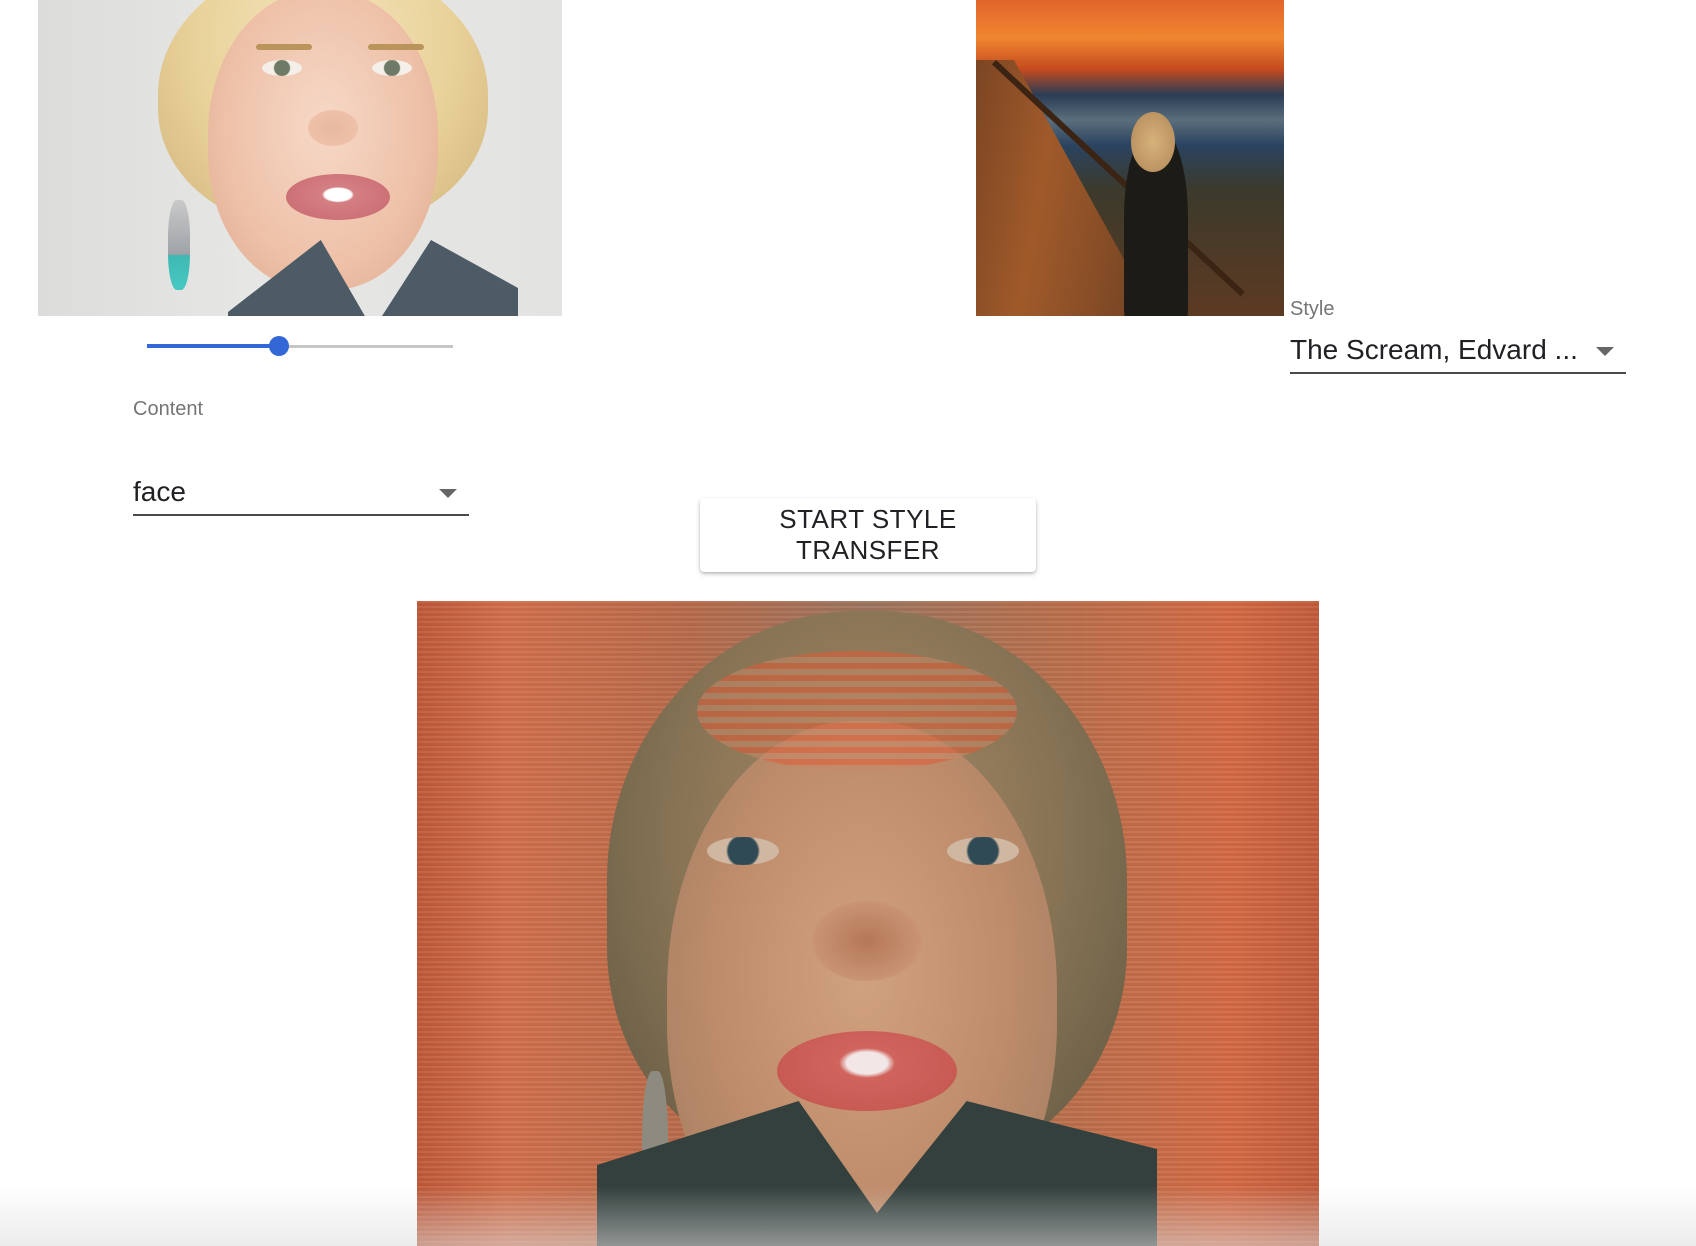 The image size is (1696, 1246). Describe the element at coordinates (284, 47) in the screenshot. I see `content-brow-left` at that location.